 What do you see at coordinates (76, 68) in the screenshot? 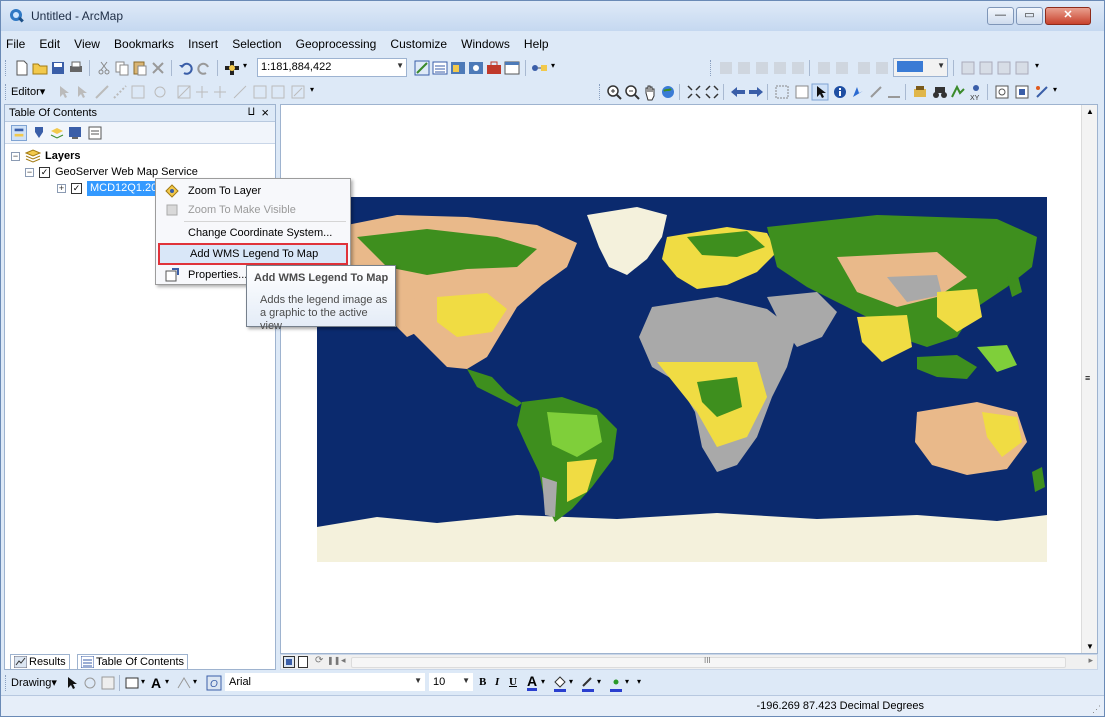
I see `print-icon` at bounding box center [76, 68].